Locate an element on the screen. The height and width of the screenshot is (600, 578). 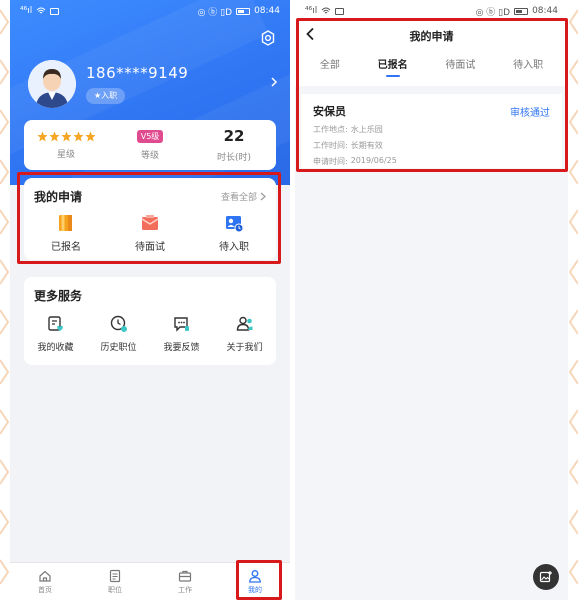
level-badge: V5级 is located at coordinates (150, 136).